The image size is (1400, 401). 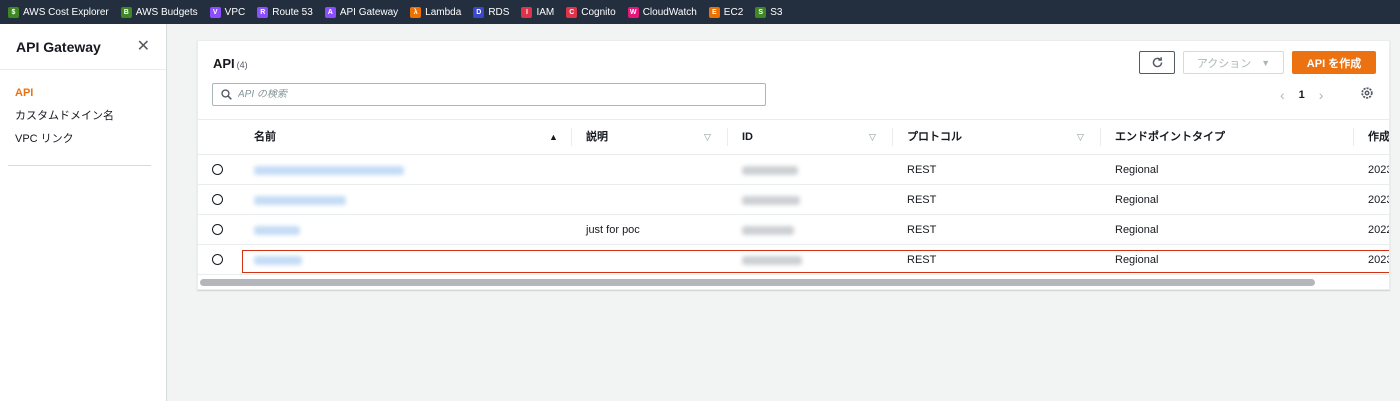 I want to click on sidebar: API Gateway ✕ API カスタムドメイン名 VPC リンク, so click(x=83, y=212).